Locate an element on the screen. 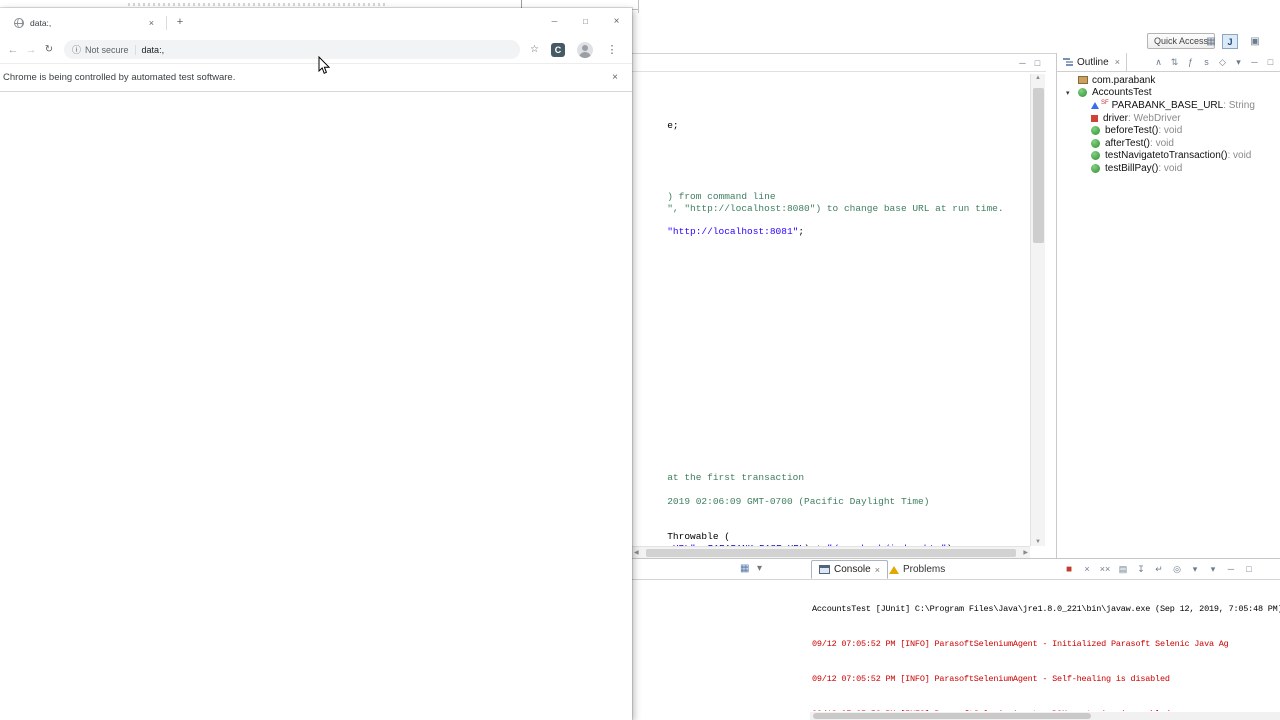  window-maximize-button: □ is located at coordinates (585, 21).